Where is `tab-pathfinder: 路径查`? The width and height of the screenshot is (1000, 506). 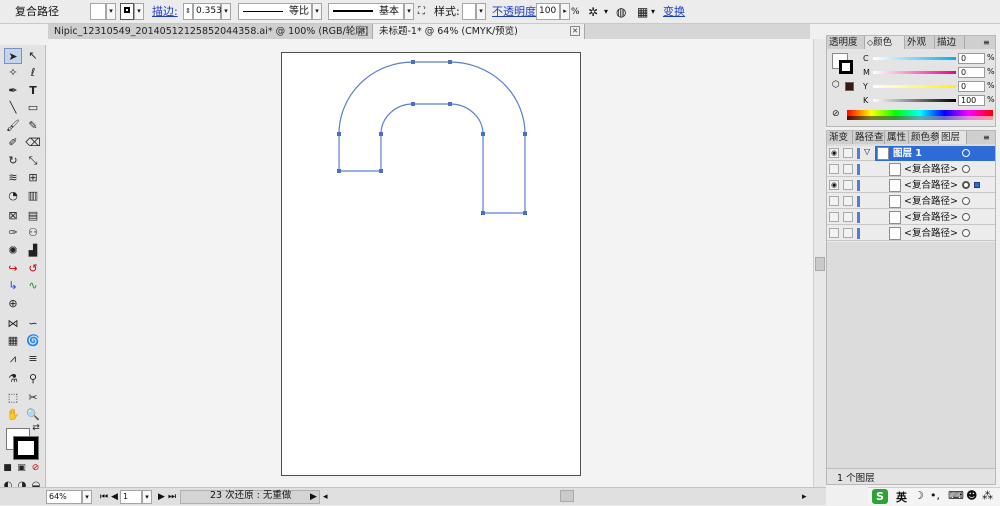
tab-pathfinder: 路径查 is located at coordinates (869, 137).